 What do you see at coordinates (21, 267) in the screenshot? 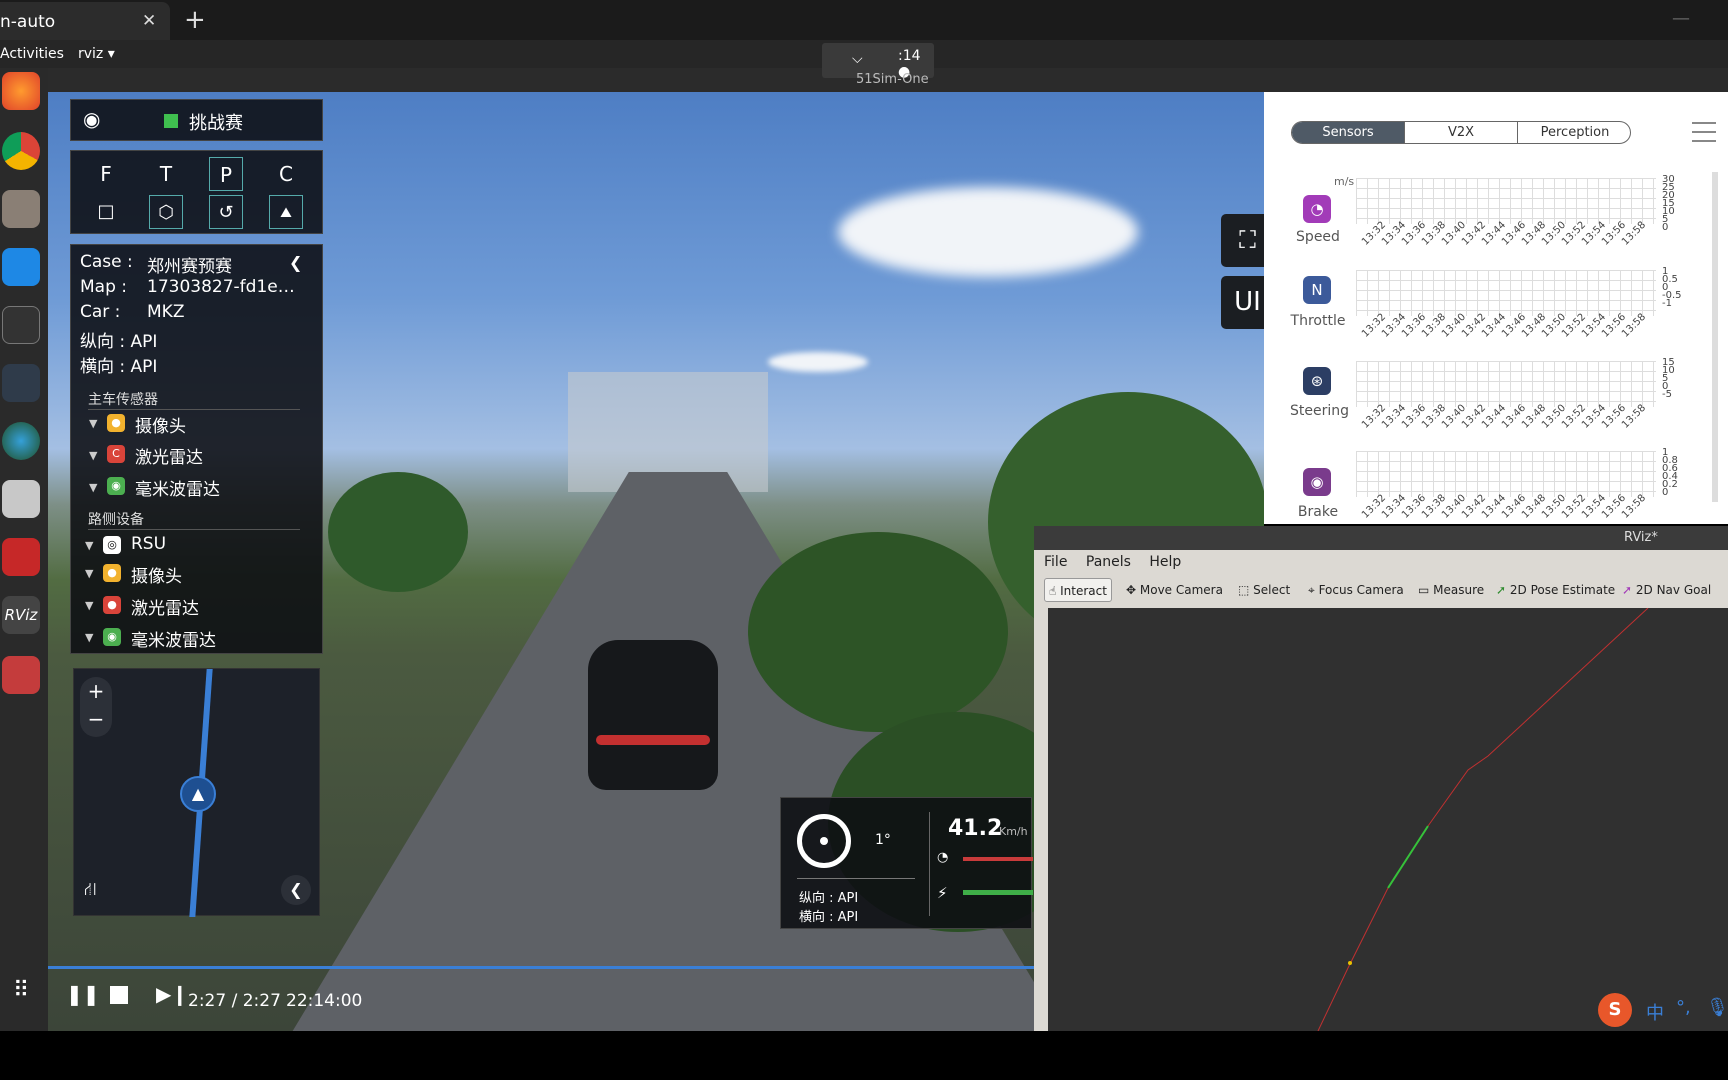
I see `vscode-icon` at bounding box center [21, 267].